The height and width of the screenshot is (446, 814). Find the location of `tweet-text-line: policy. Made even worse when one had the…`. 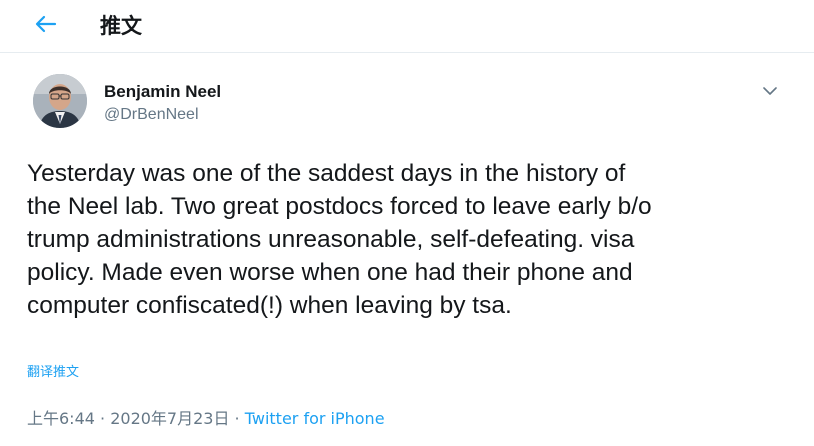

tweet-text-line: policy. Made even worse when one had the… is located at coordinates (330, 272).